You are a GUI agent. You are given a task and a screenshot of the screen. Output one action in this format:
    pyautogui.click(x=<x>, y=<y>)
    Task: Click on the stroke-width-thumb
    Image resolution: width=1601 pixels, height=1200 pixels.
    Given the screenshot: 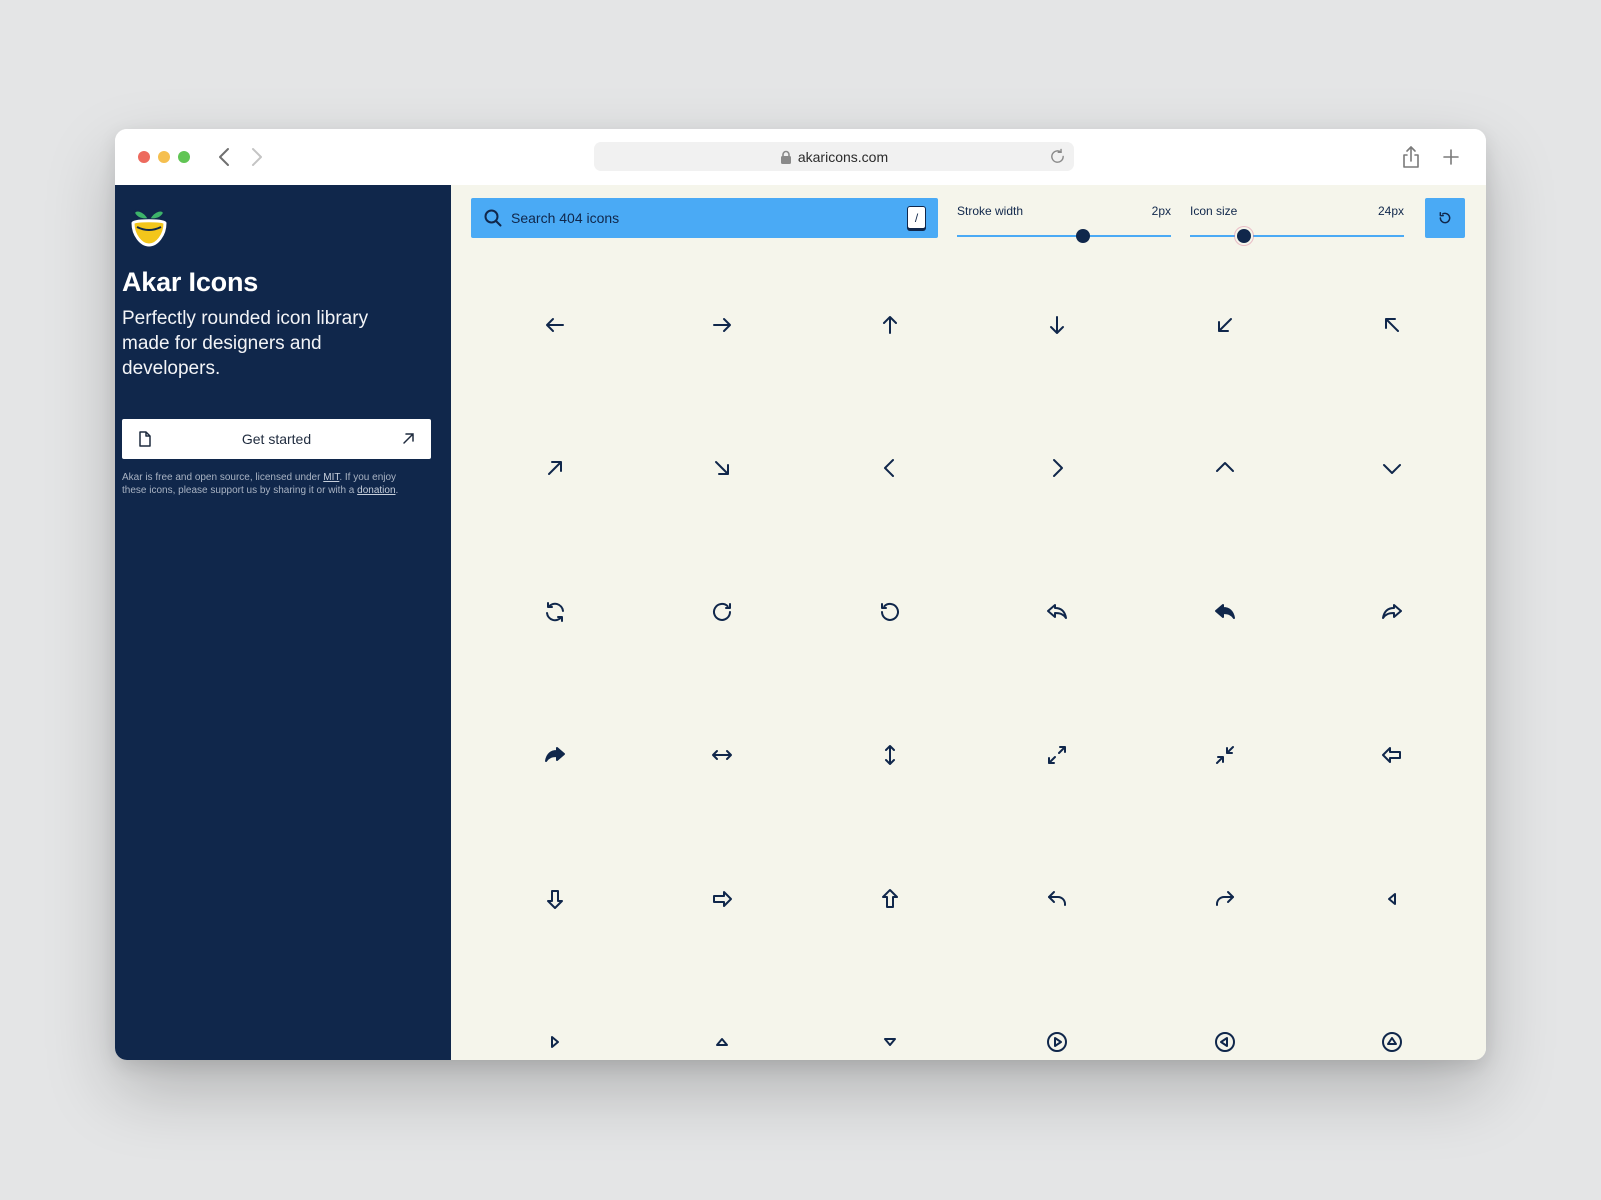 What is the action you would take?
    pyautogui.click(x=1083, y=236)
    